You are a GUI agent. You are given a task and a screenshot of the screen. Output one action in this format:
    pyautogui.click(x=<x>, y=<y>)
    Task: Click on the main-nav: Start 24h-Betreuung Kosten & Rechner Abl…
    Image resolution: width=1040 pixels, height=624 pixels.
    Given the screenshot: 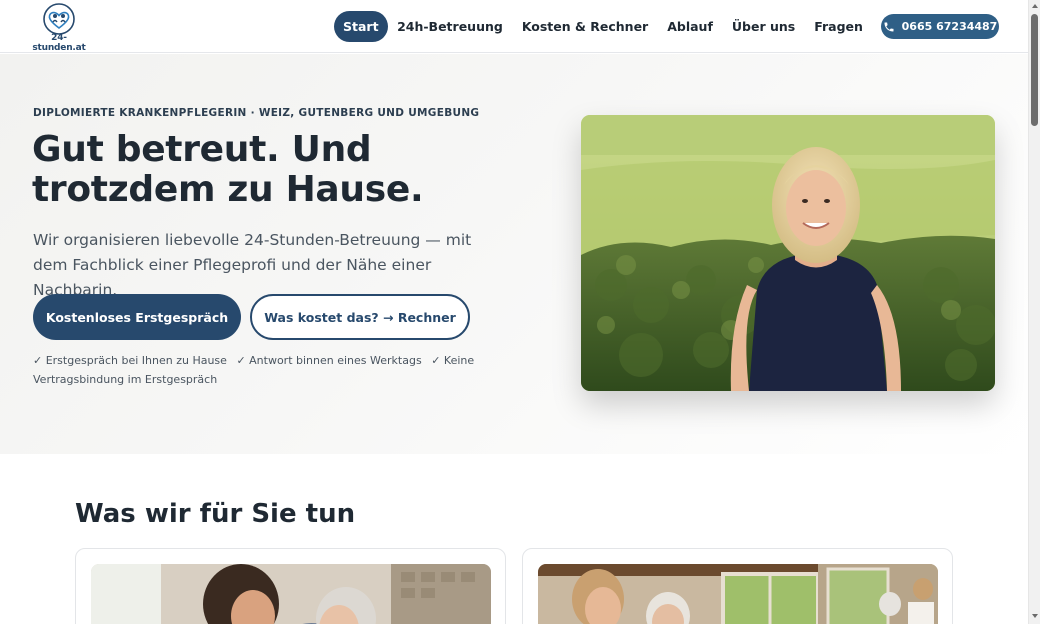 What is the action you would take?
    pyautogui.click(x=640, y=26)
    